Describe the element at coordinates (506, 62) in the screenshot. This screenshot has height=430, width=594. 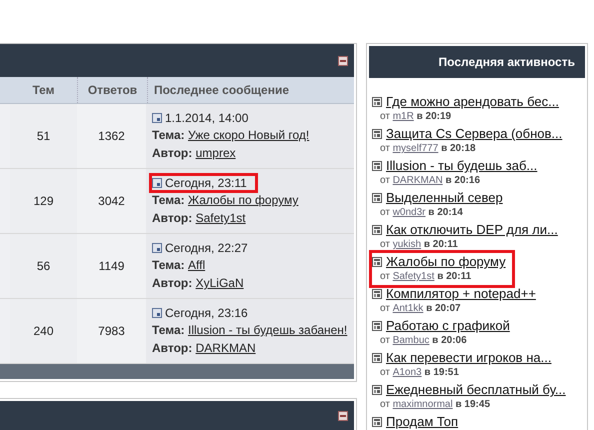
I see `panel-title: Последняя активность` at that location.